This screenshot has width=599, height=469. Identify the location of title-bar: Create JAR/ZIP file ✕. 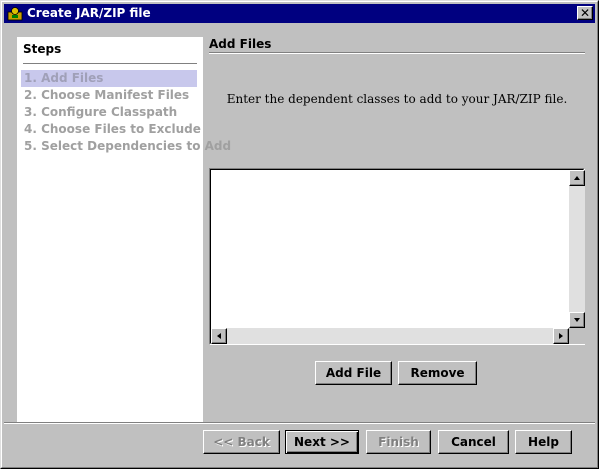
(299, 13).